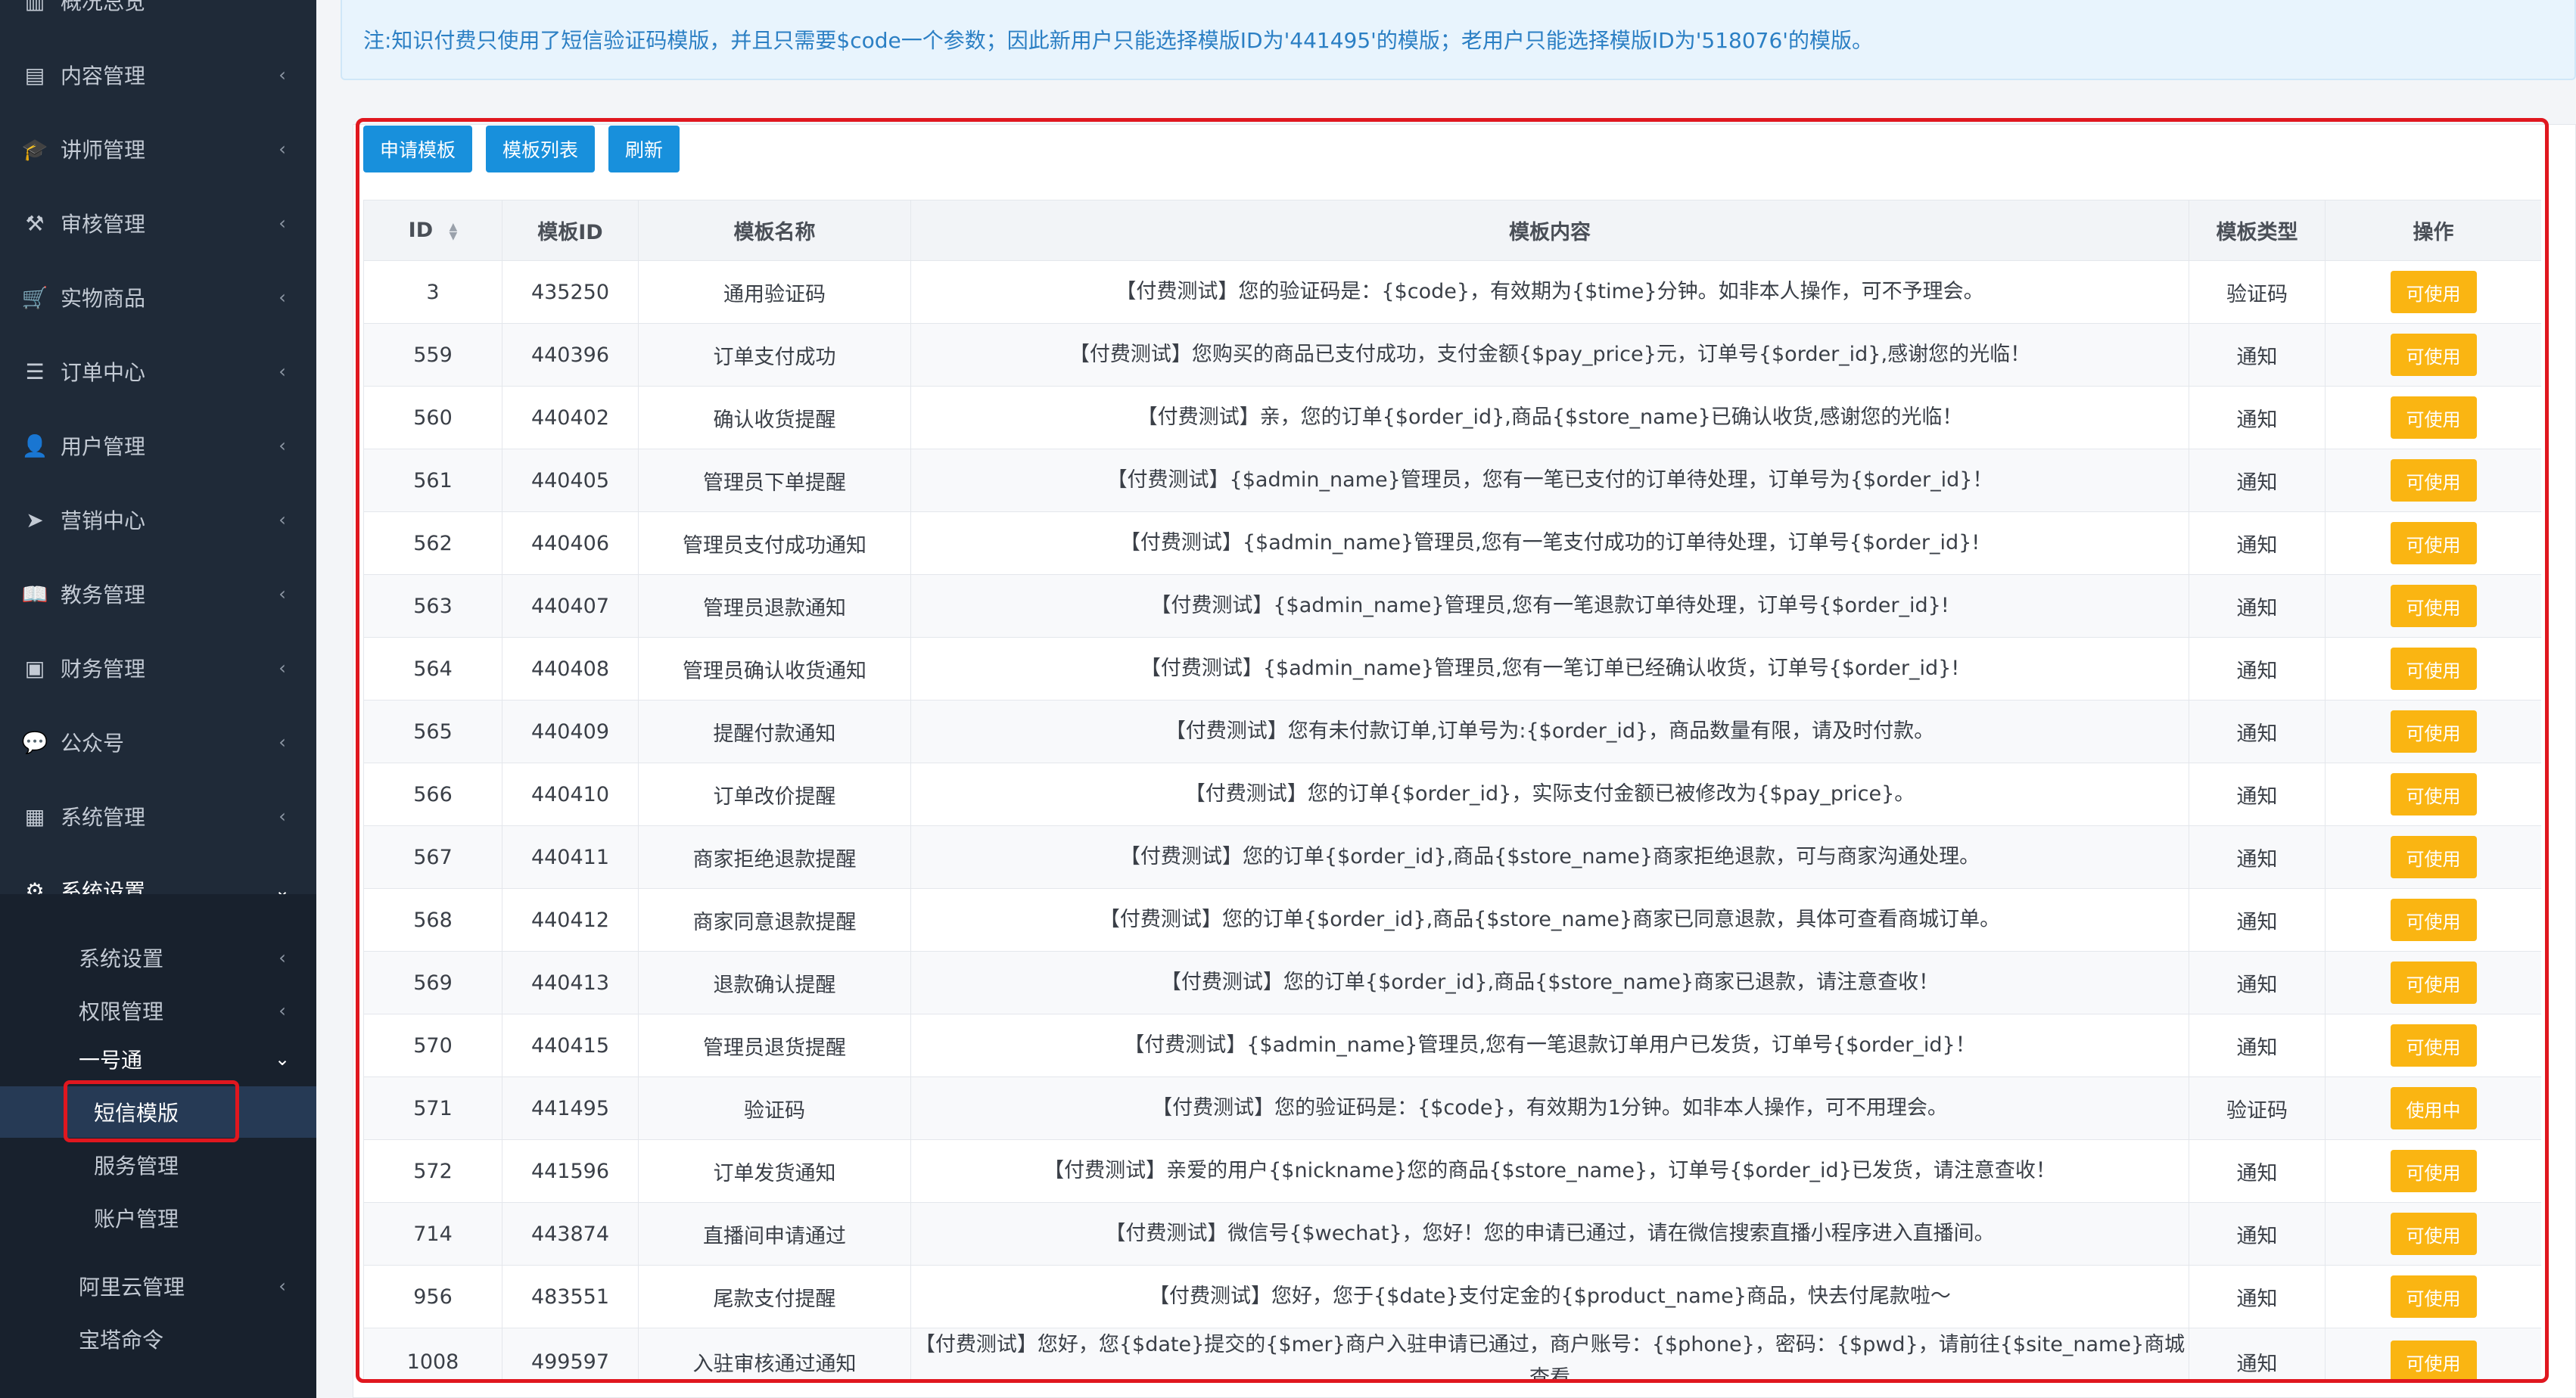  Describe the element at coordinates (2257, 1108) in the screenshot. I see `cell-type: 验证码` at that location.